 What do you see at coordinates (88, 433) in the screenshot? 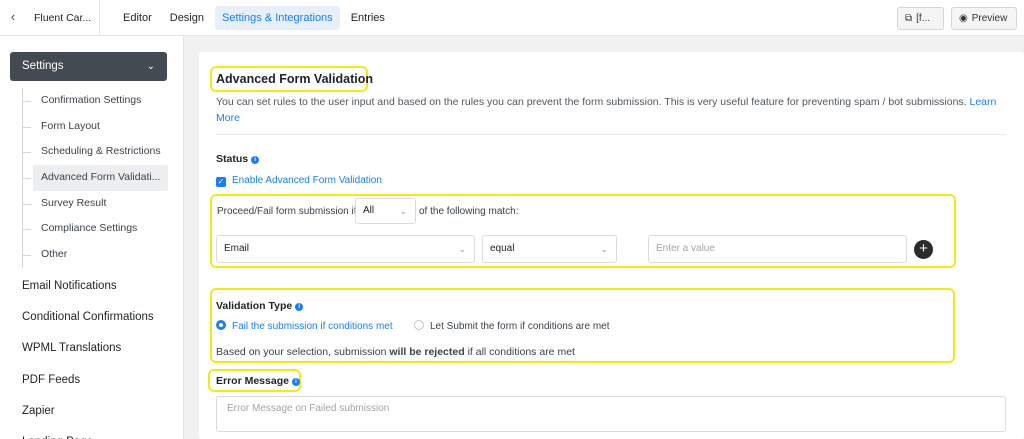
I see `sidebar-item-landing-page: Landing Page` at bounding box center [88, 433].